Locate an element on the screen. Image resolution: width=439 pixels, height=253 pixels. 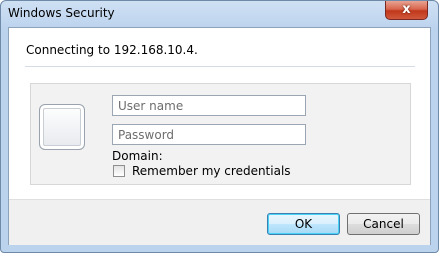
close-button: x is located at coordinates (406, 10).